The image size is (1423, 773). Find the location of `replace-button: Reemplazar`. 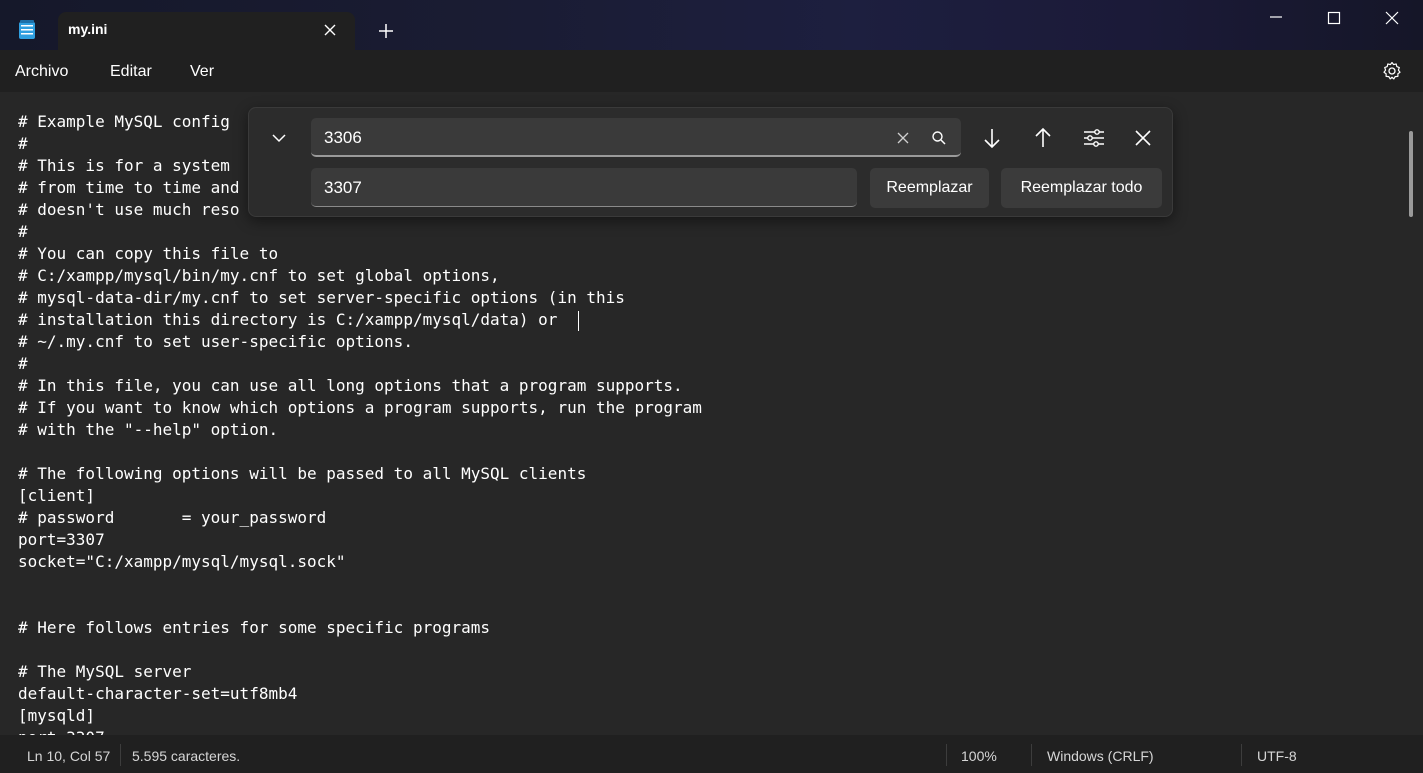

replace-button: Reemplazar is located at coordinates (929, 188).